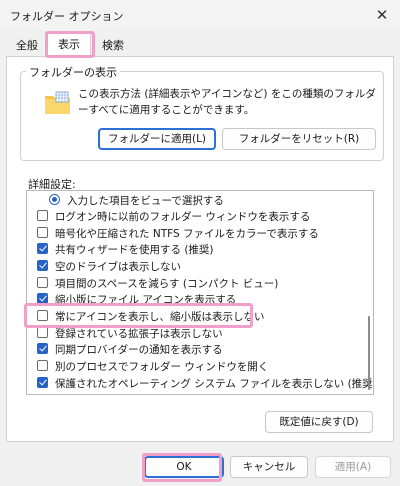  What do you see at coordinates (58, 103) in the screenshot?
I see `folder-icon` at bounding box center [58, 103].